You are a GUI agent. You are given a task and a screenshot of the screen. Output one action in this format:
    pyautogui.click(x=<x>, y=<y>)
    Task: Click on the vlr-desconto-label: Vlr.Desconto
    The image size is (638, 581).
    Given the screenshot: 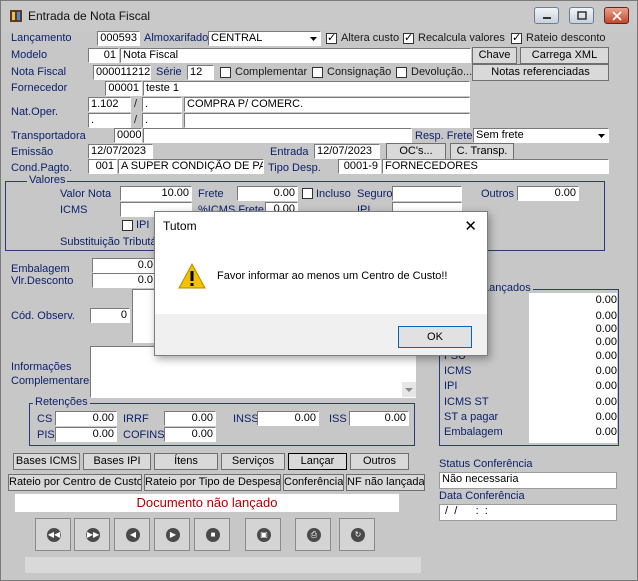 What is the action you would take?
    pyautogui.click(x=42, y=281)
    